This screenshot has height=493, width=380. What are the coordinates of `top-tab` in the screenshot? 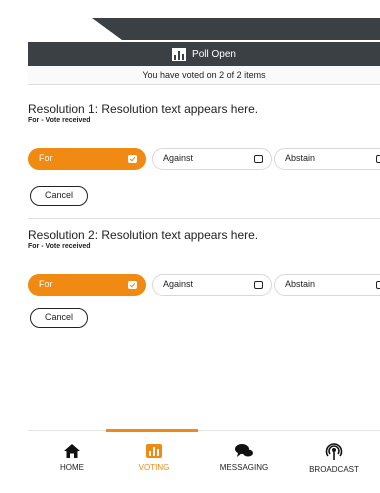 It's located at (236, 29).